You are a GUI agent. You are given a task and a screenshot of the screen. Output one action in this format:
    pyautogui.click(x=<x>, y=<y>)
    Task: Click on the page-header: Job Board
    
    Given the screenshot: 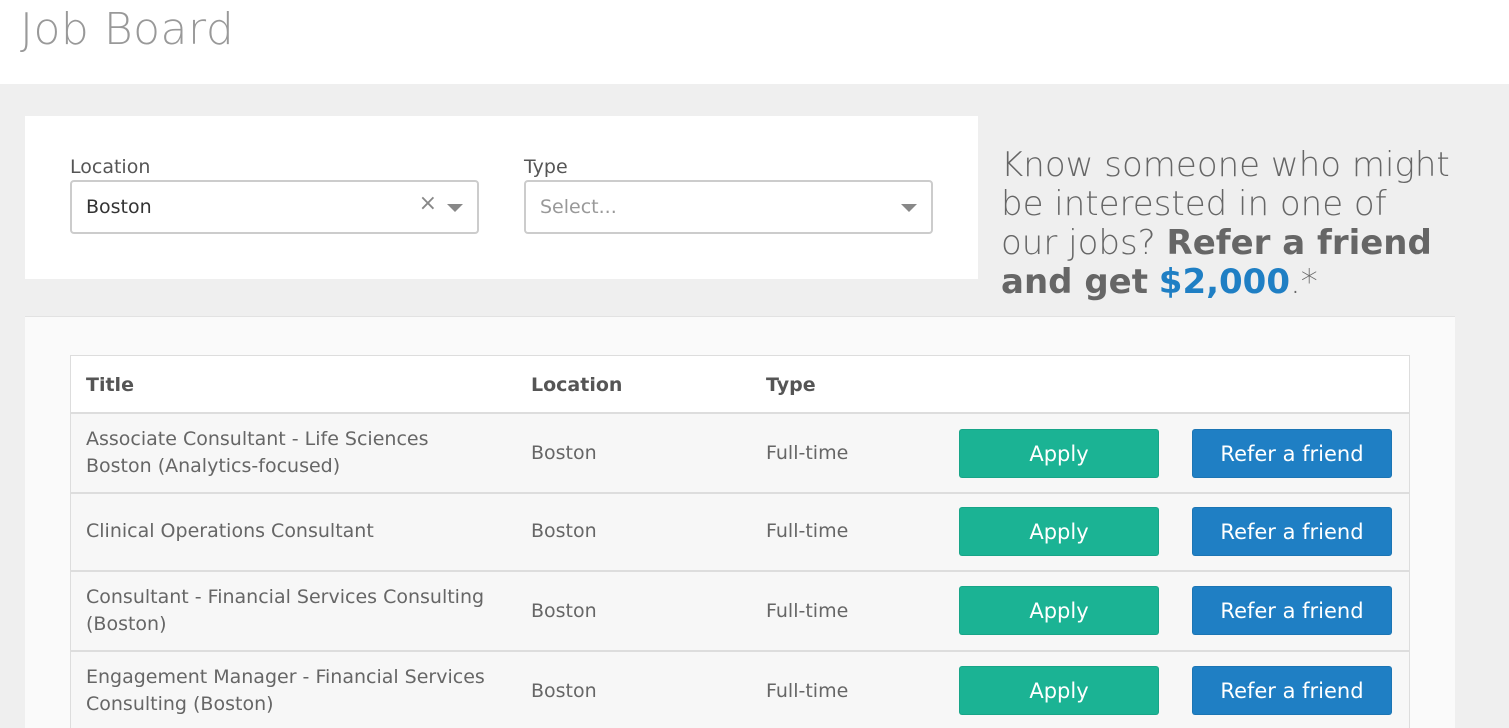 What is the action you would take?
    pyautogui.click(x=754, y=42)
    